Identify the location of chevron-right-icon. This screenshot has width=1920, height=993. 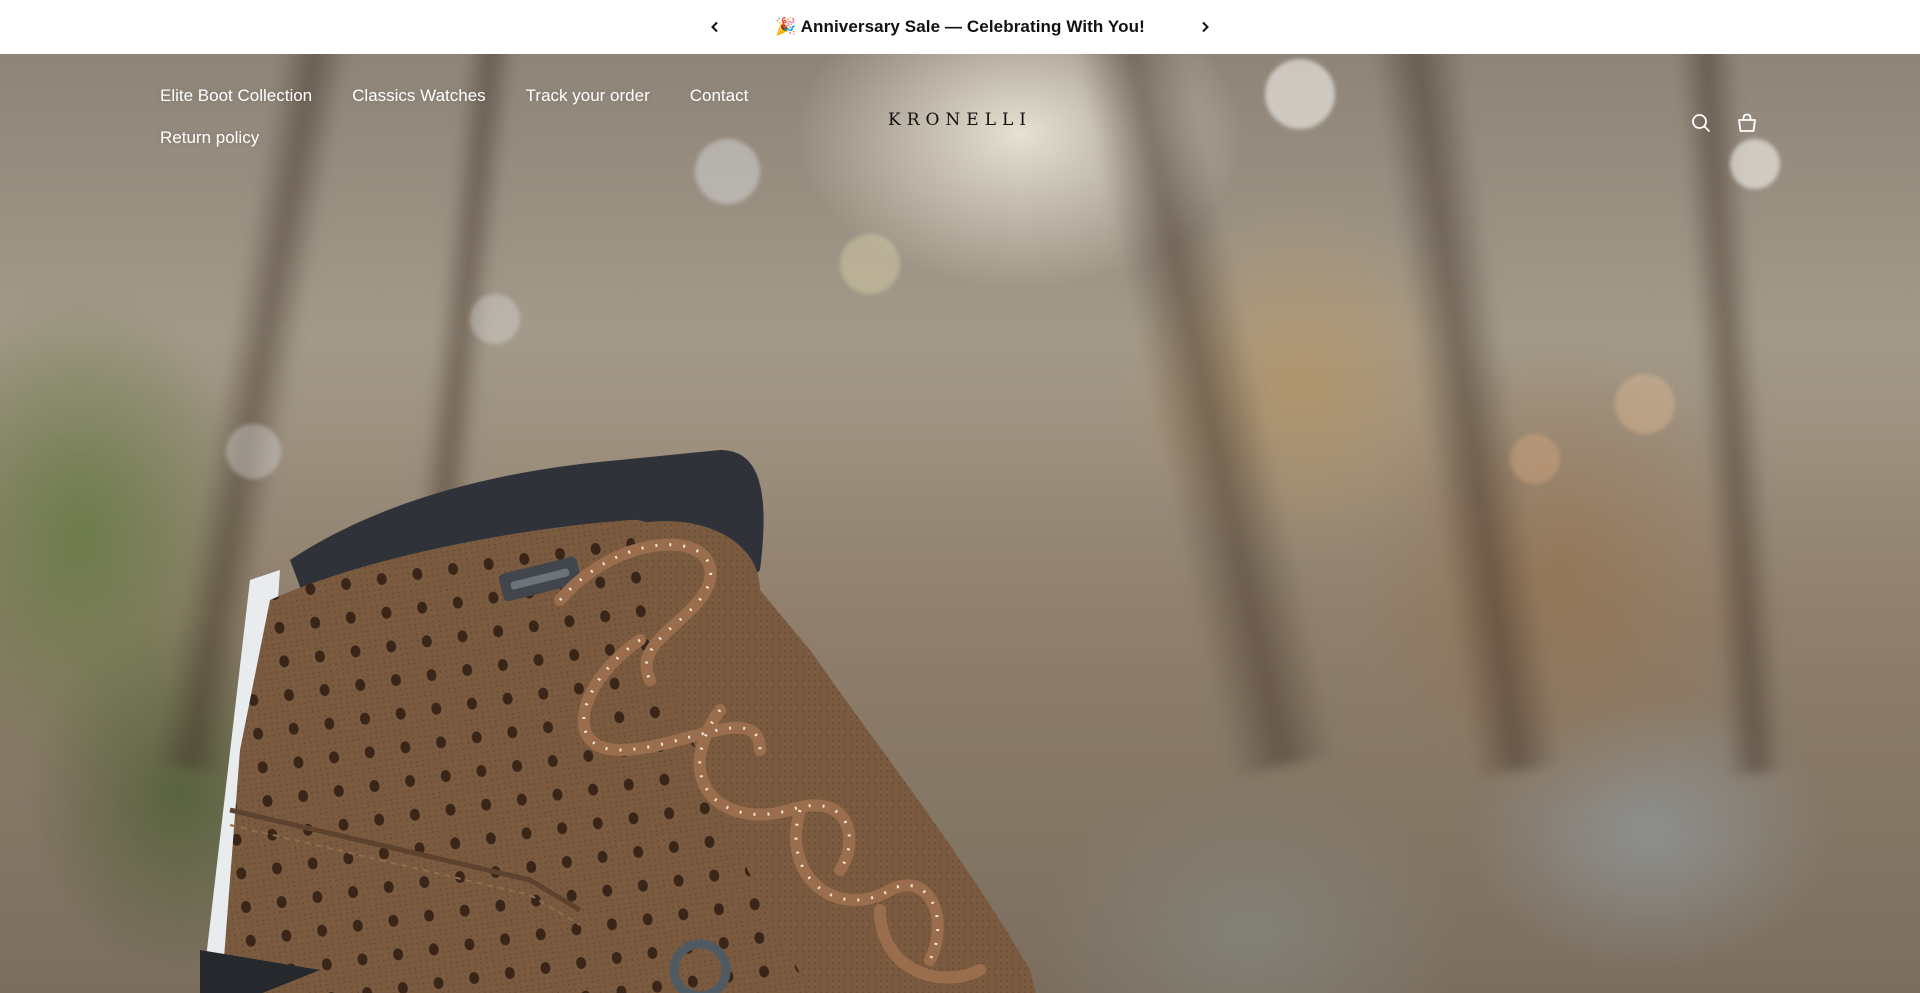
(1205, 27).